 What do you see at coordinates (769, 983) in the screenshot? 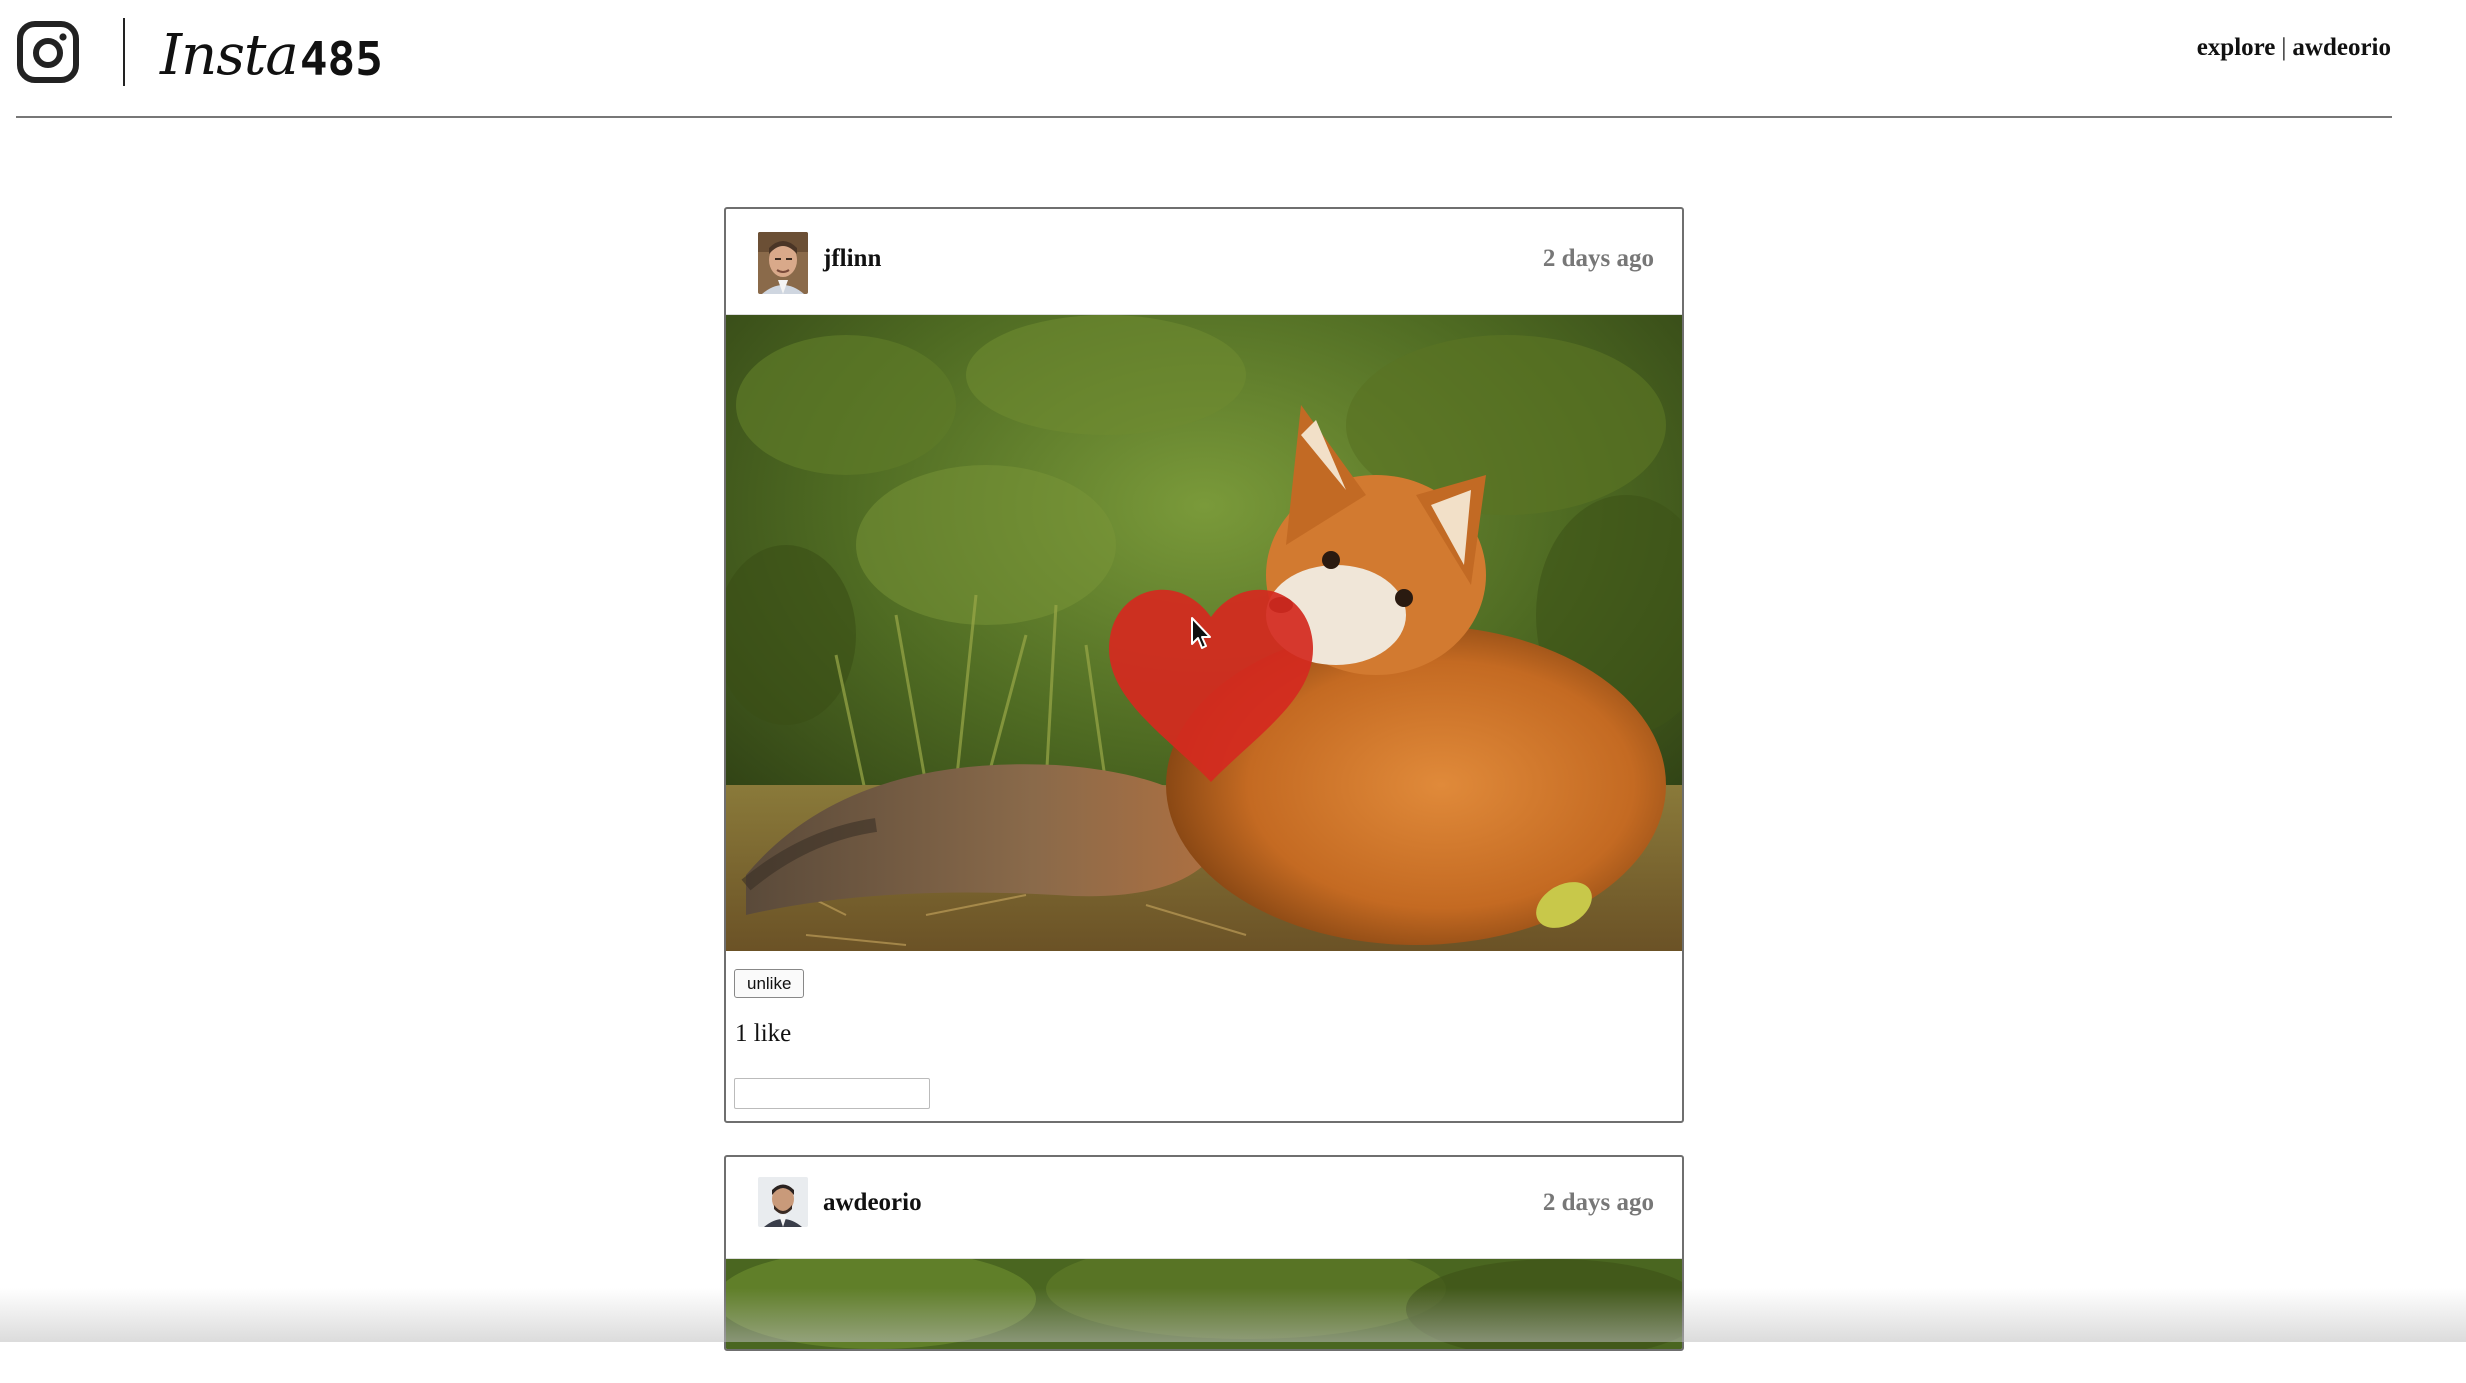
I see `unlike-button: unlike` at bounding box center [769, 983].